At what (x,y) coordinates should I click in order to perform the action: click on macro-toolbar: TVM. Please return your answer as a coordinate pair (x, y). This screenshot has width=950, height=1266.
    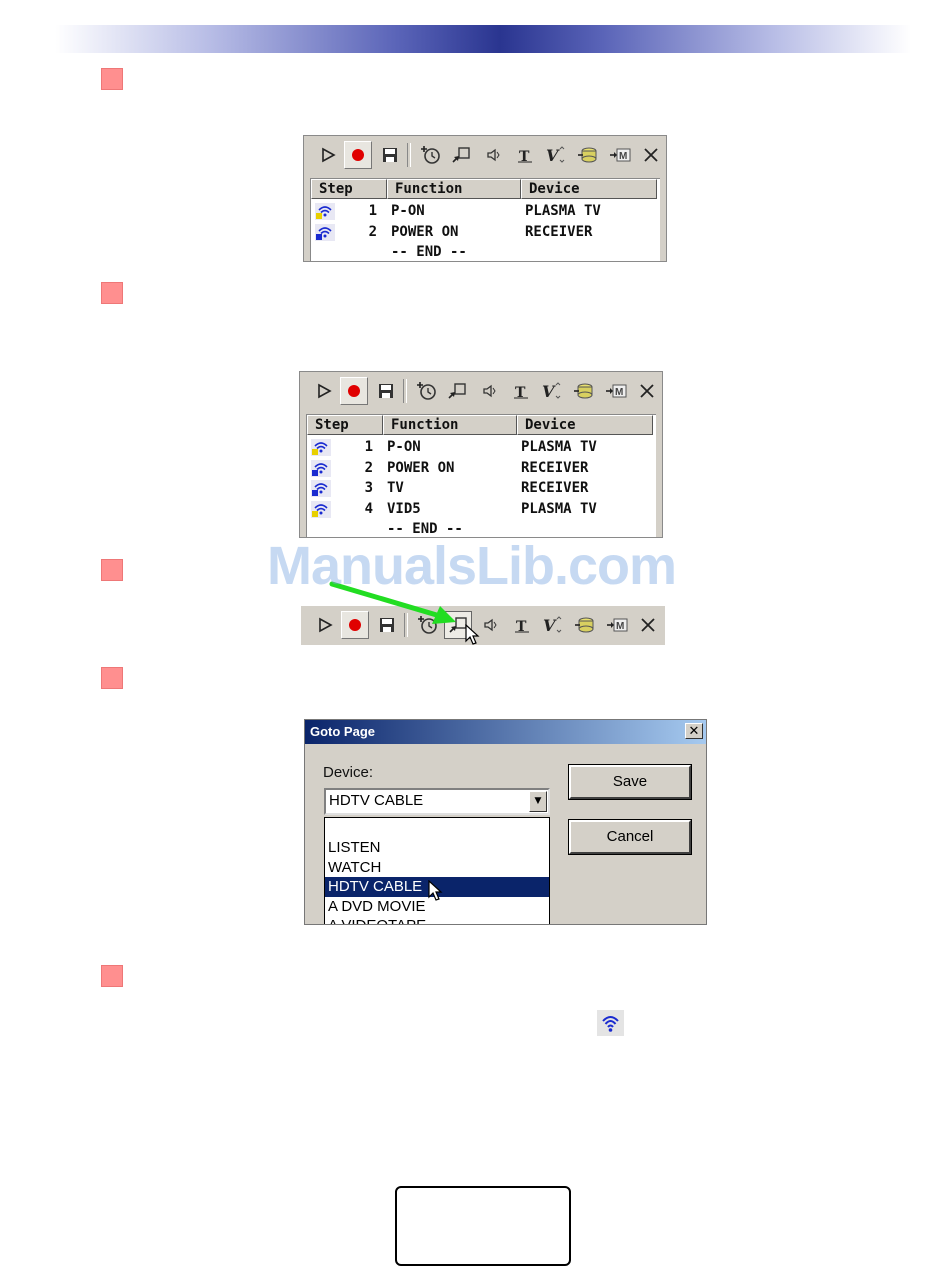
    Looking at the image, I should click on (481, 390).